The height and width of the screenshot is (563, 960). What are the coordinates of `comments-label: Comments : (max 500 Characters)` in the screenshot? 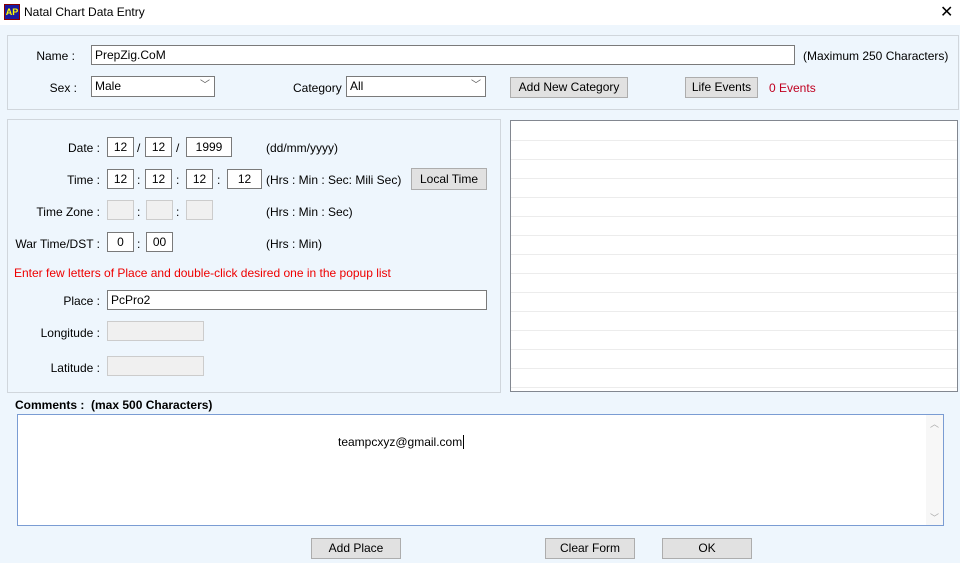 It's located at (114, 405).